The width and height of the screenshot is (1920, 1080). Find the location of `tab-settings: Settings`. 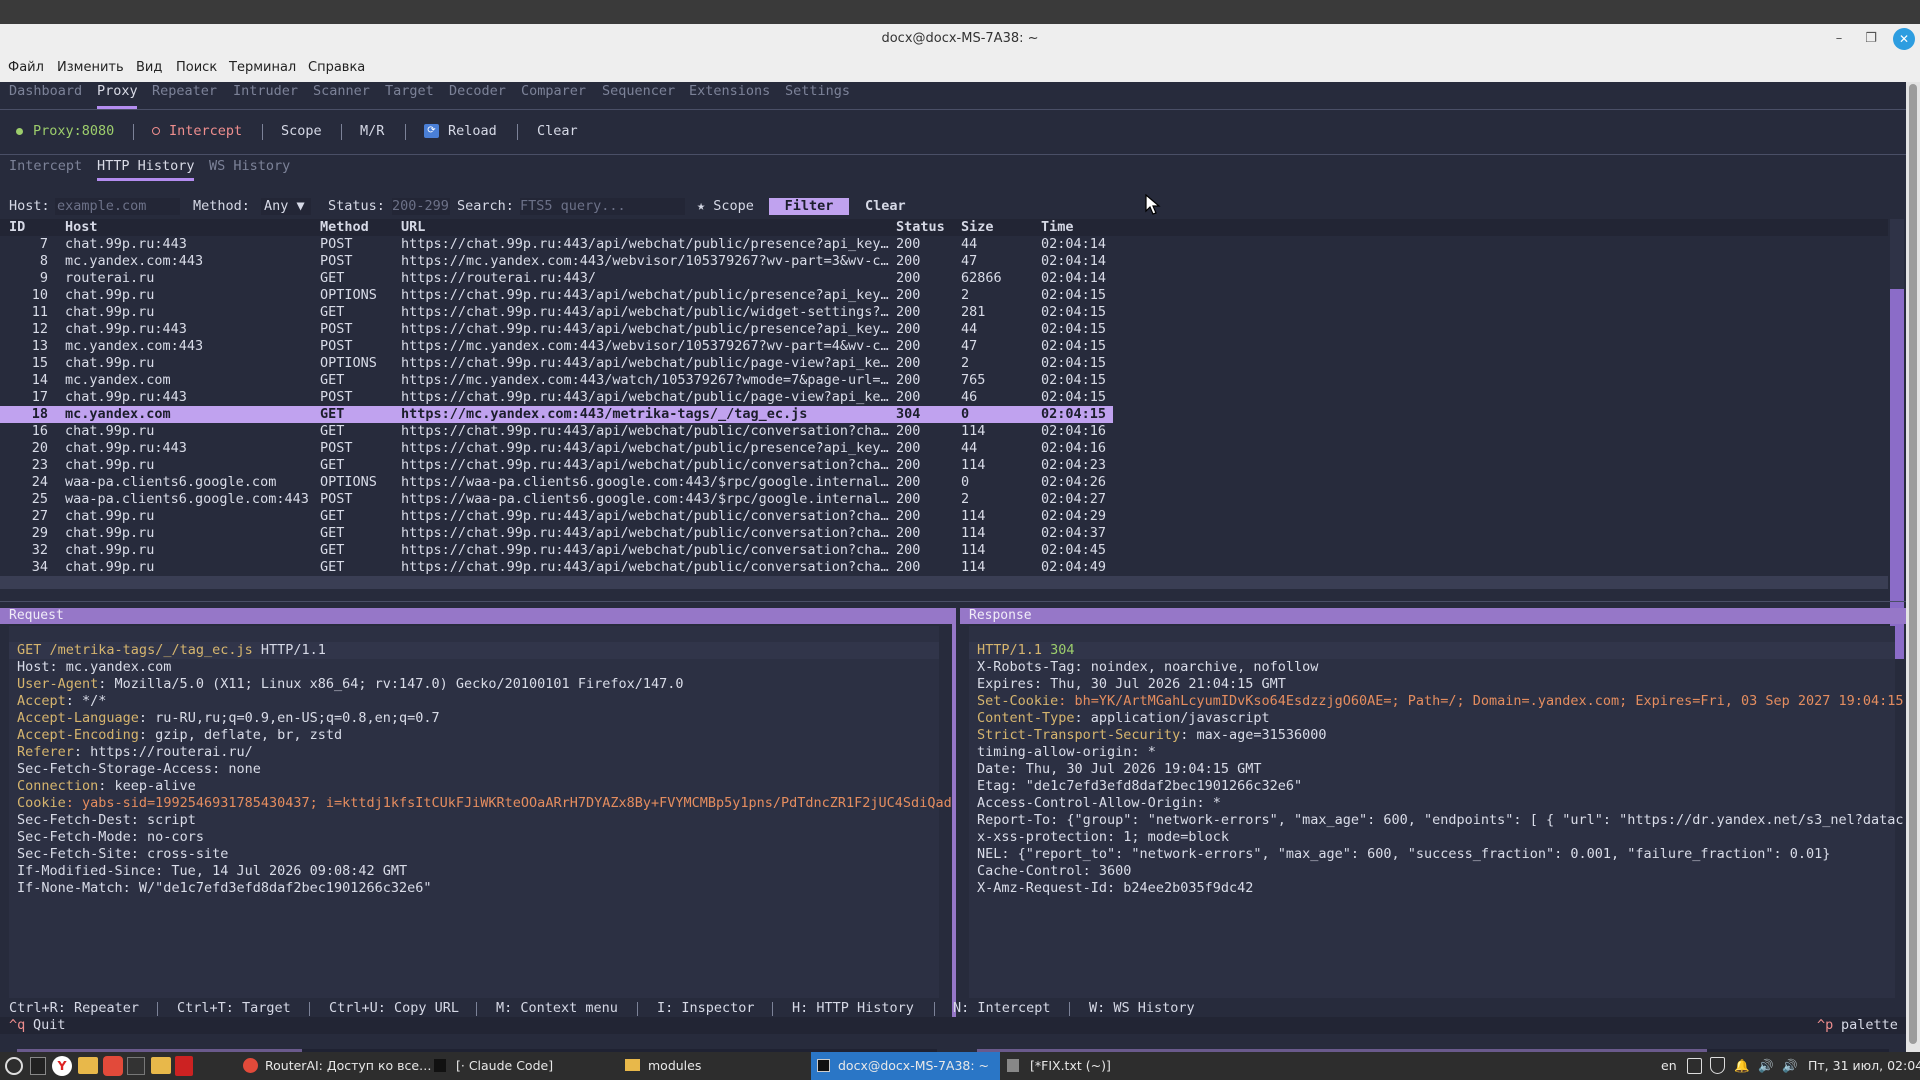

tab-settings: Settings is located at coordinates (817, 91).